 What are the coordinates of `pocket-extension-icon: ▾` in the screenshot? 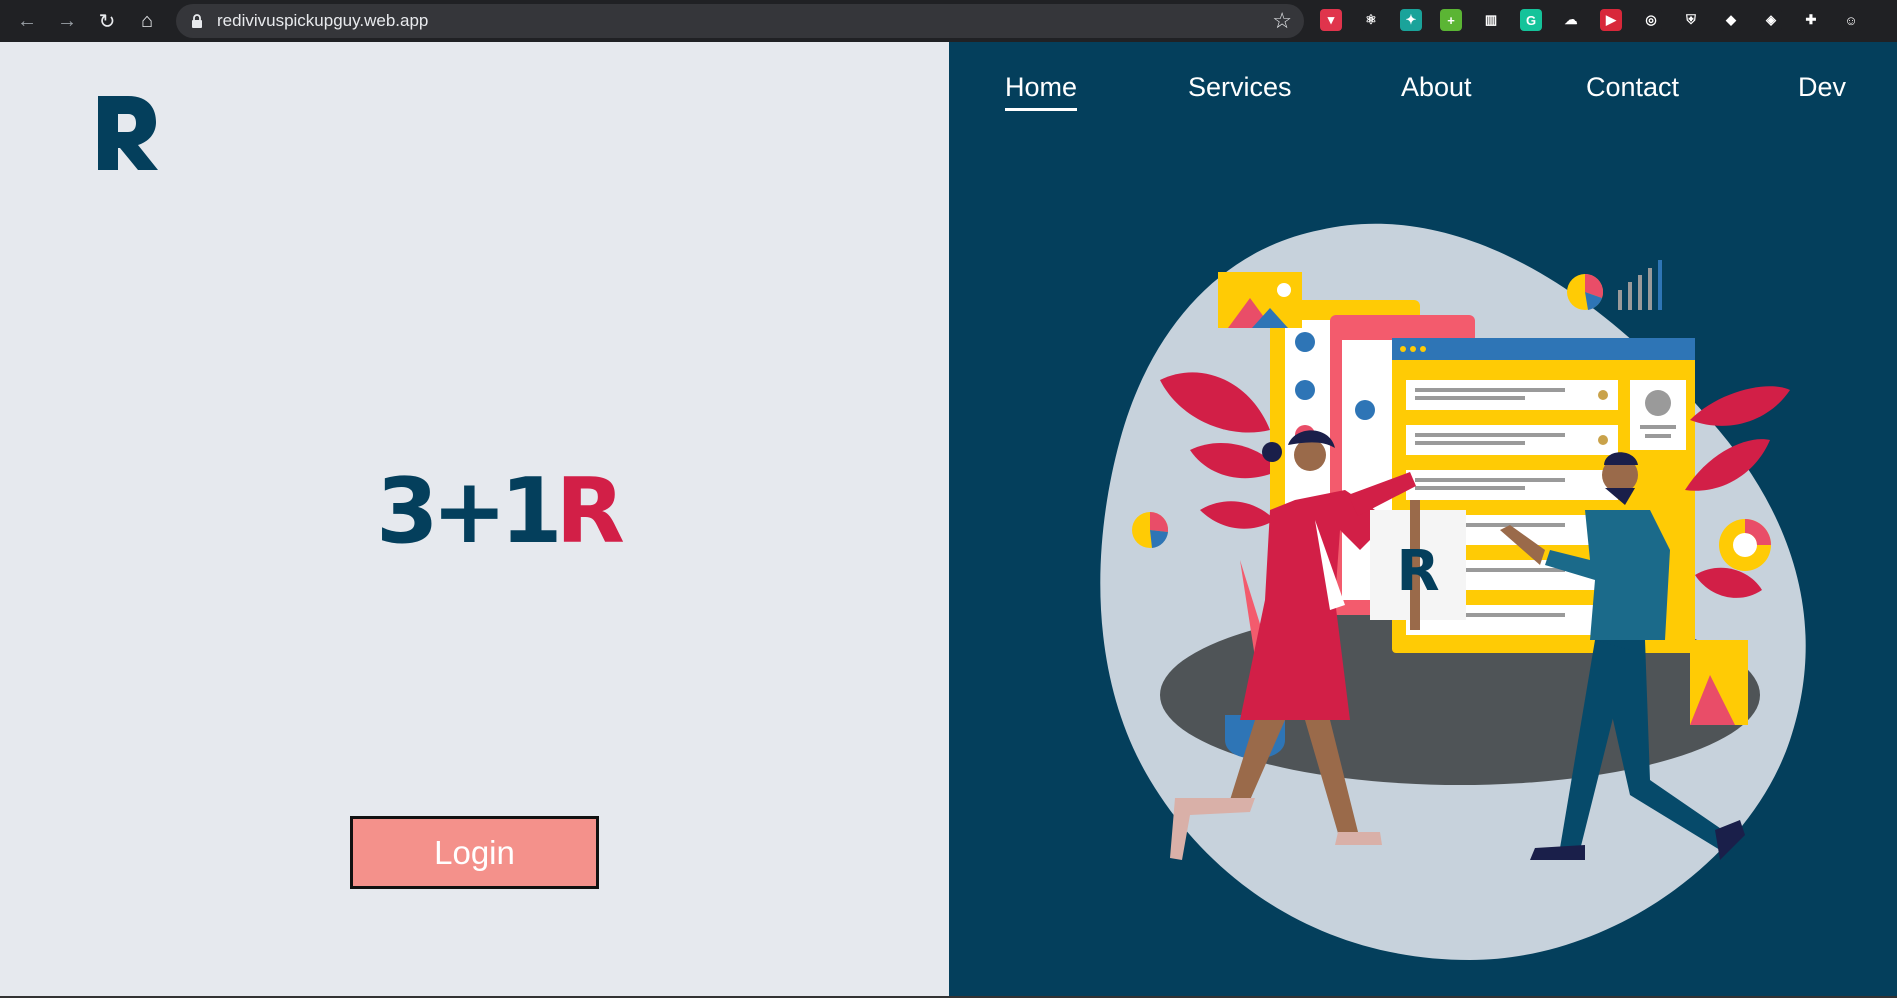 It's located at (1331, 20).